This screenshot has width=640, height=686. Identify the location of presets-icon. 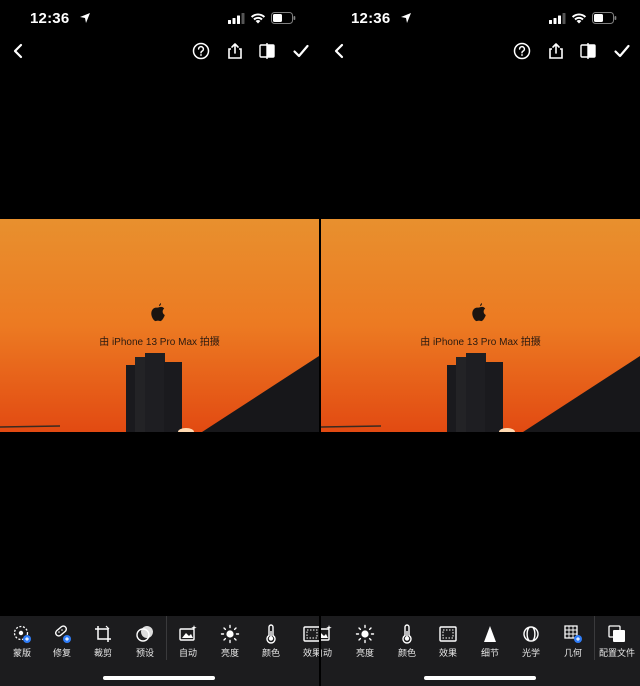
(144, 634).